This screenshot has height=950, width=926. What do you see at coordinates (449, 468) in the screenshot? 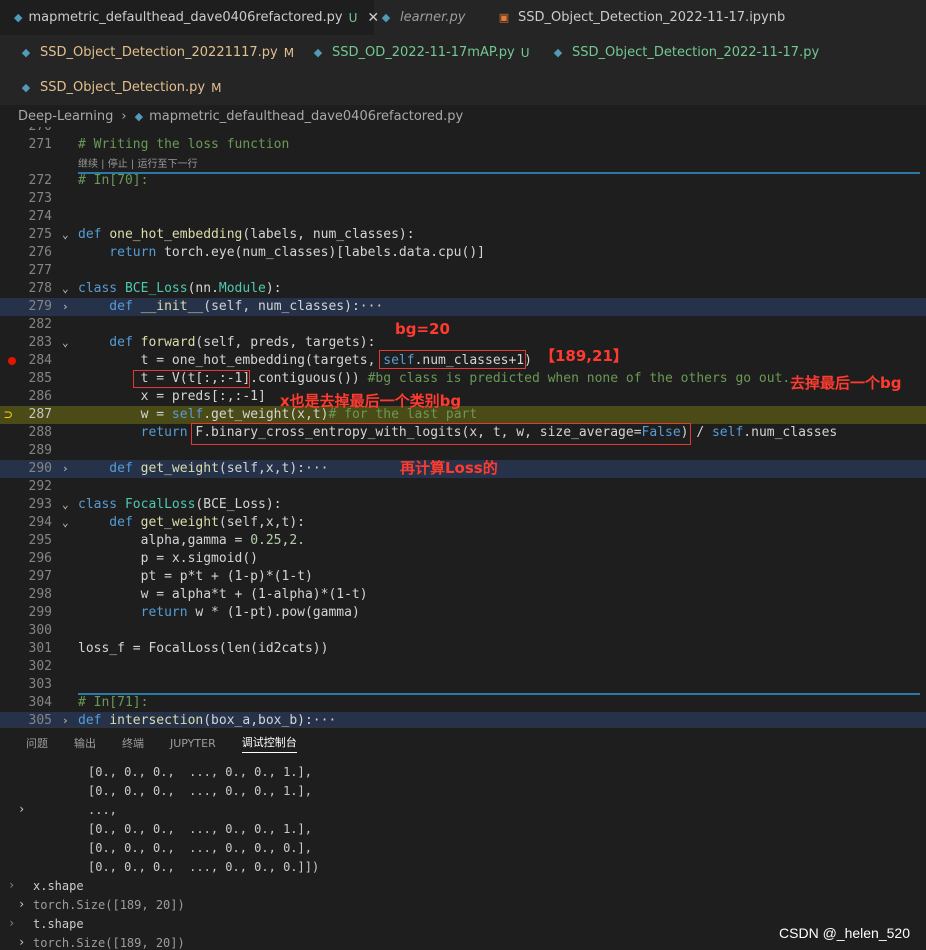
I see `annotation-loss-note: 再计算Loss的` at bounding box center [449, 468].